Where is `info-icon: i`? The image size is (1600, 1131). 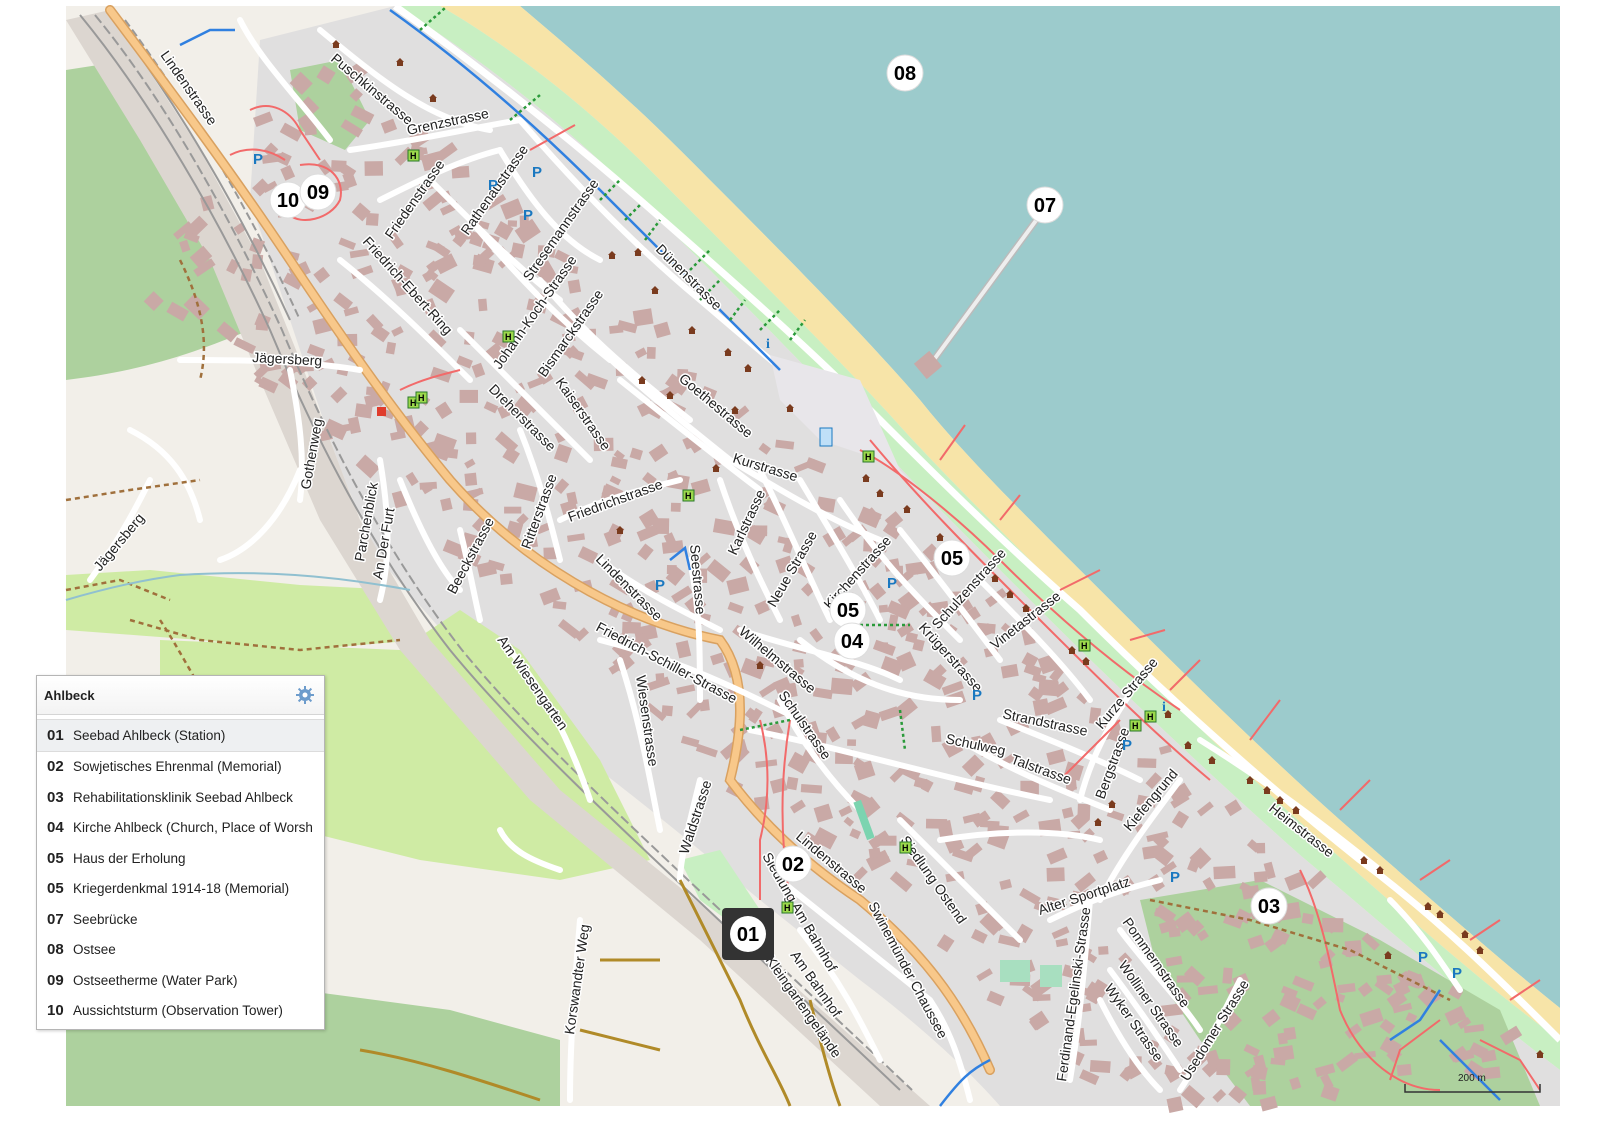 info-icon: i is located at coordinates (1164, 707).